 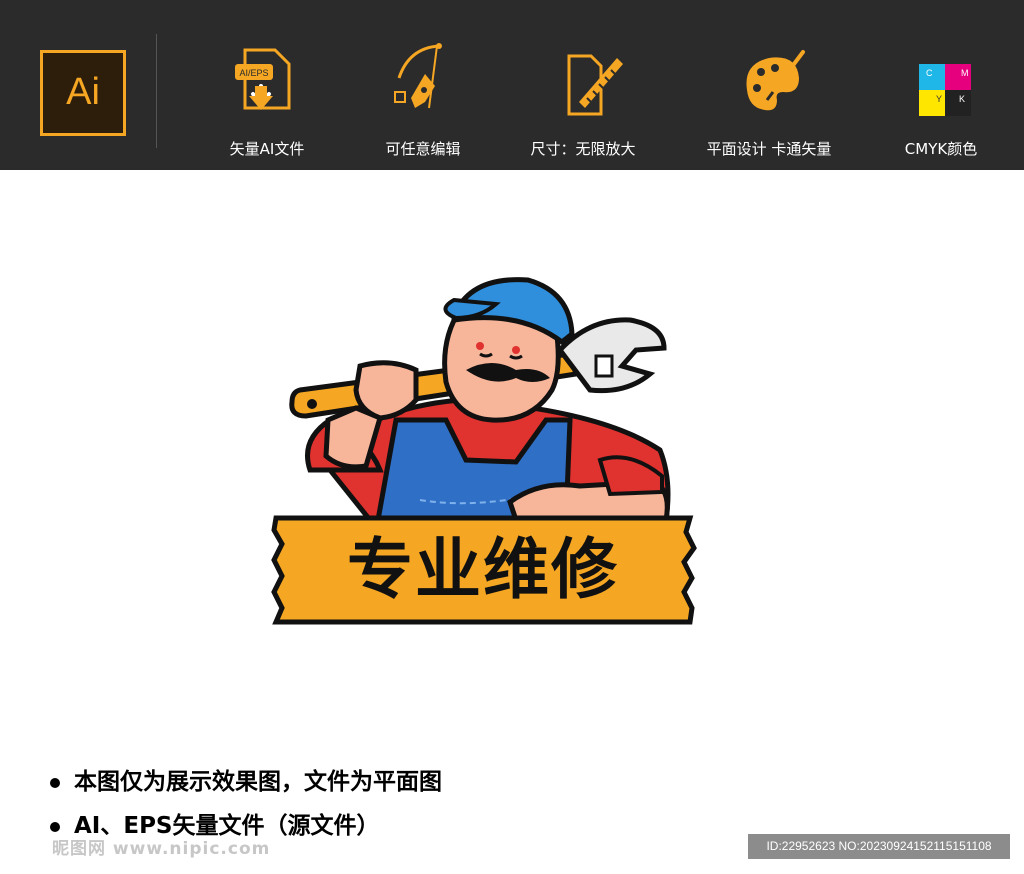 I want to click on feature-label: 尺寸：无限放大, so click(x=583, y=149).